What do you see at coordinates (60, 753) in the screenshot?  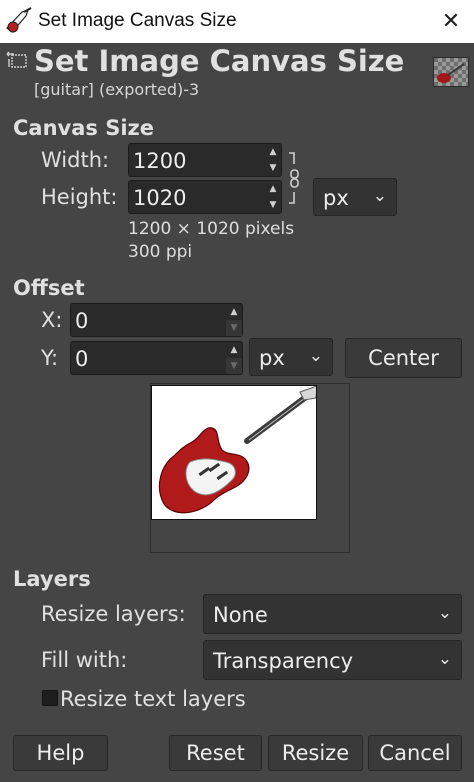 I see `help-button: Help` at bounding box center [60, 753].